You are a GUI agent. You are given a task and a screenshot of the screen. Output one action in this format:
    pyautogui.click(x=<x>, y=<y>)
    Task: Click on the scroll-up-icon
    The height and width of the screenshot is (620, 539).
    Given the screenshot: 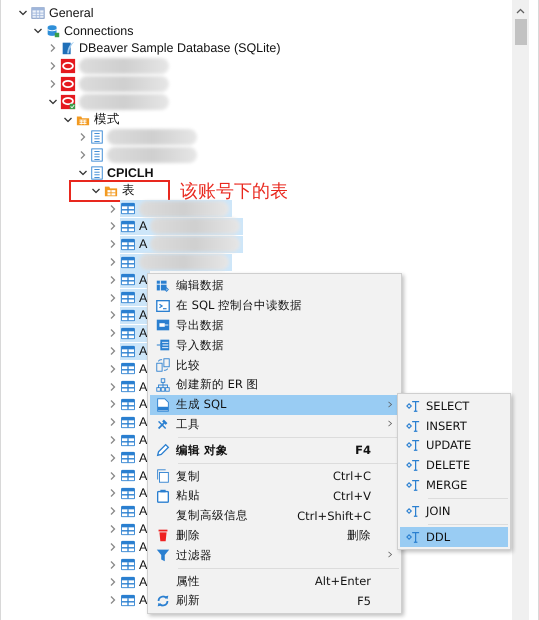 What is the action you would take?
    pyautogui.click(x=520, y=11)
    